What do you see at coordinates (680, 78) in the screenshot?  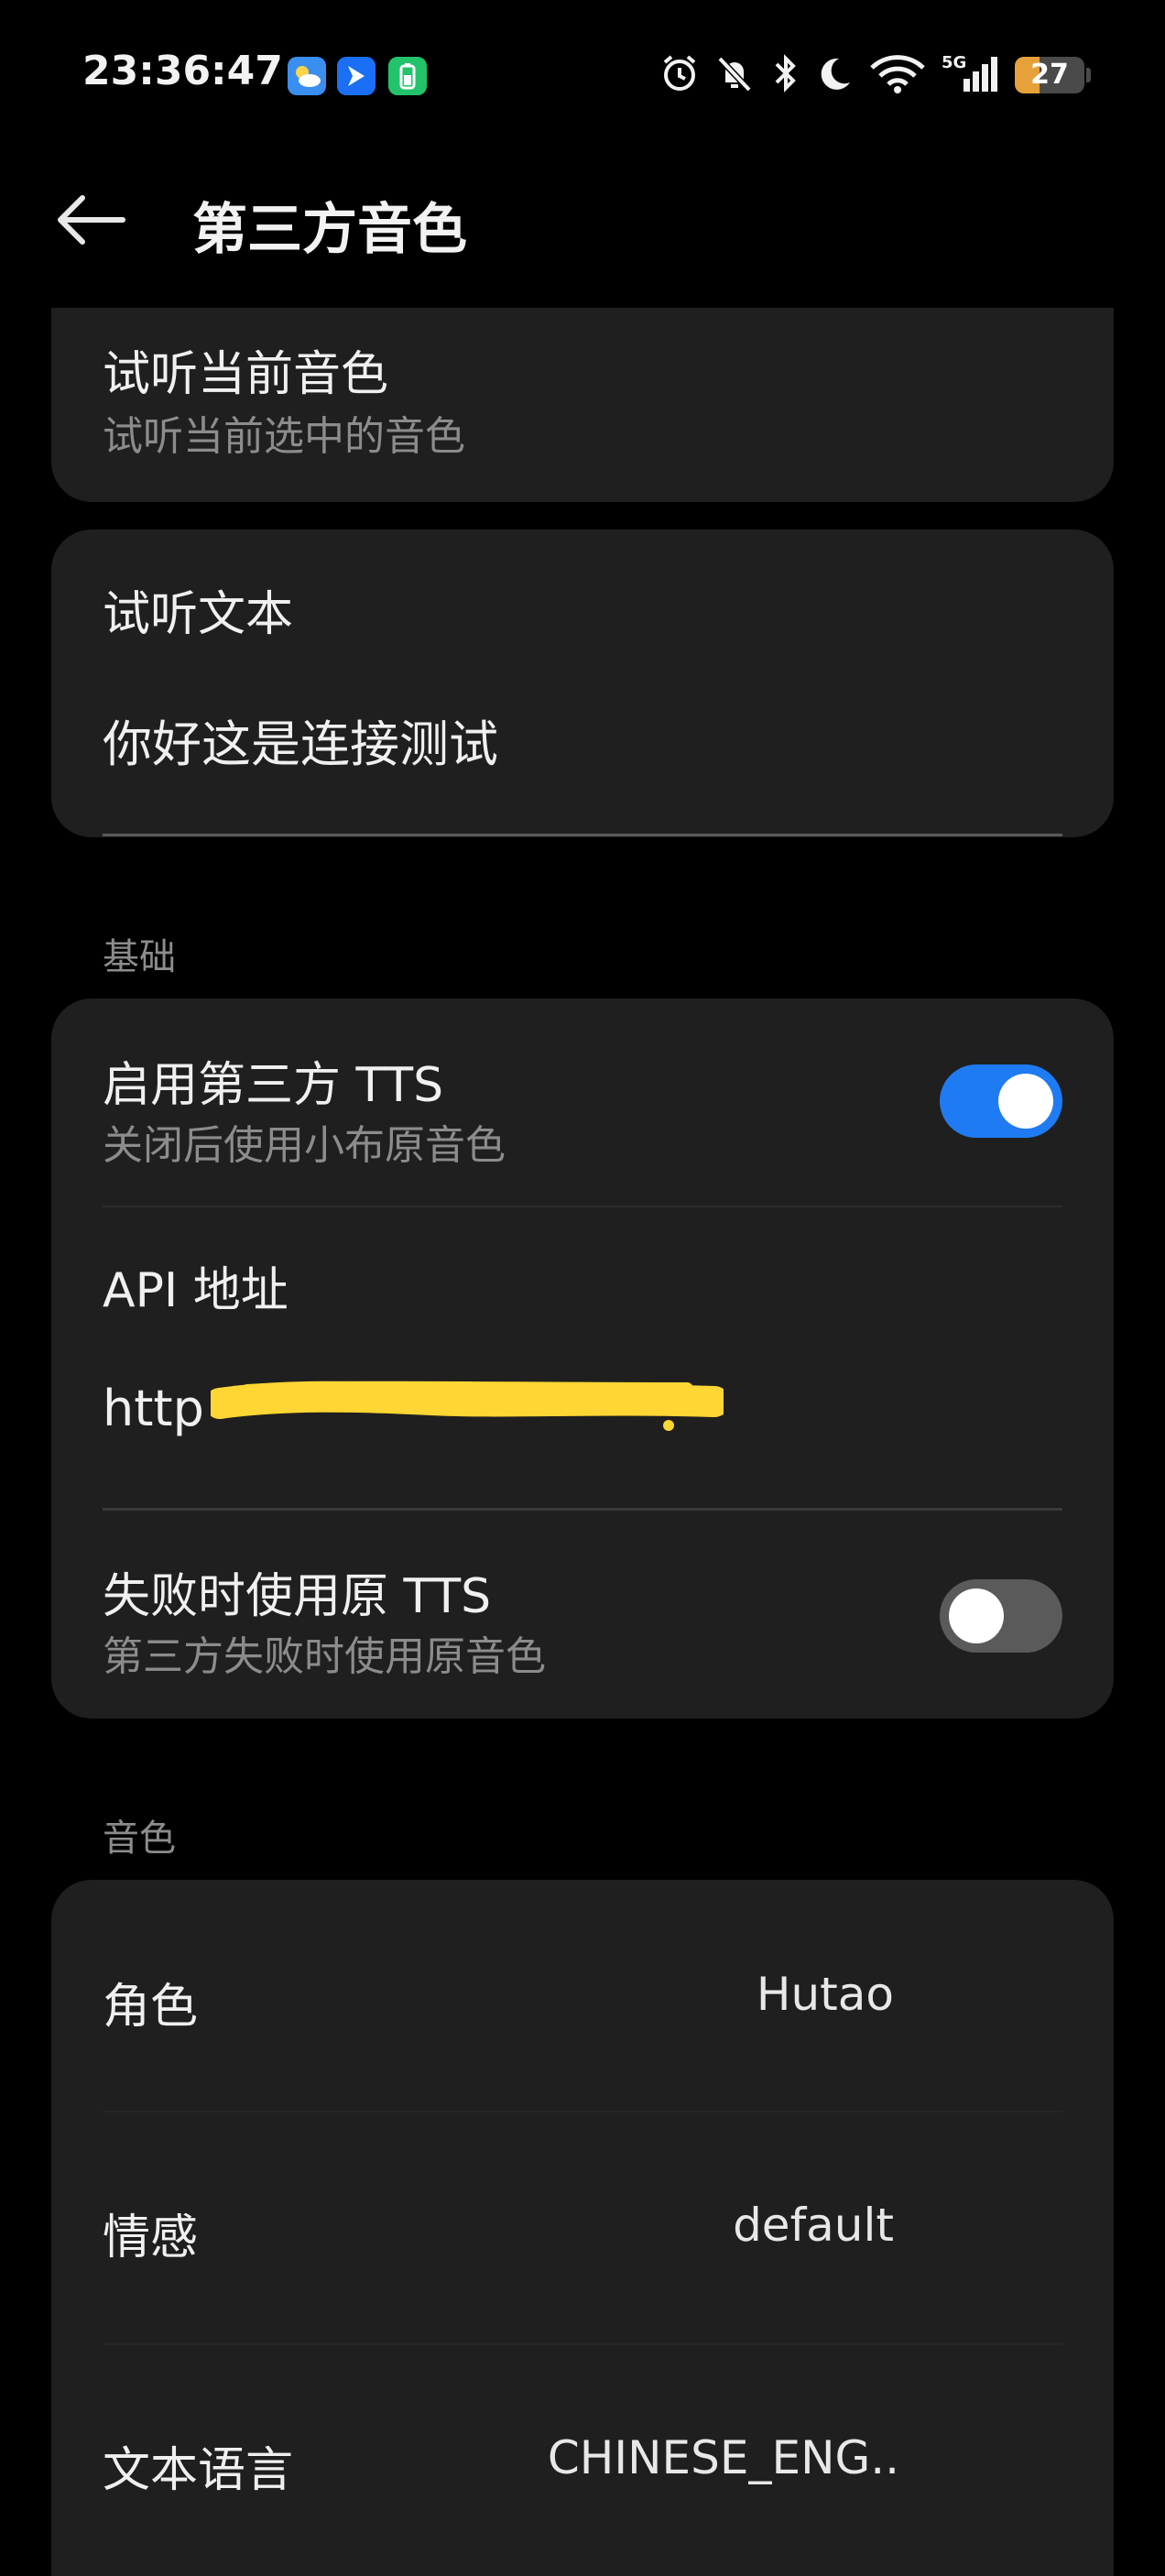 I see `alarm-icon` at bounding box center [680, 78].